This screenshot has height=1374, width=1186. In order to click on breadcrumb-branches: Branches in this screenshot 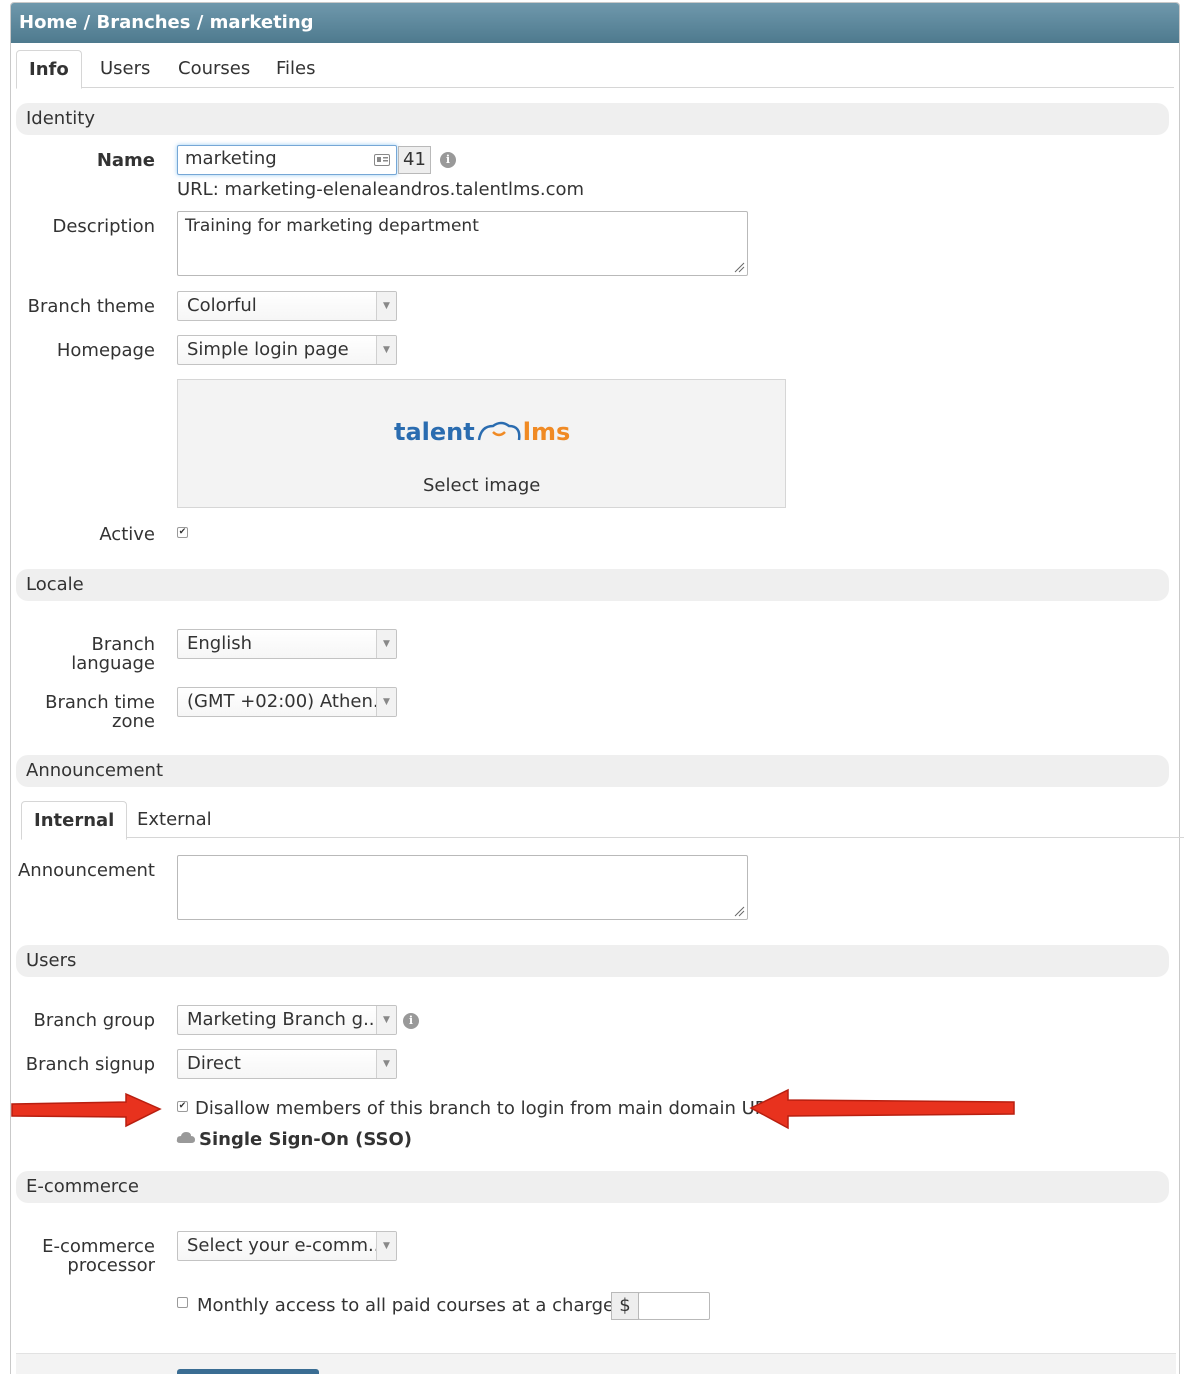, I will do `click(144, 22)`.